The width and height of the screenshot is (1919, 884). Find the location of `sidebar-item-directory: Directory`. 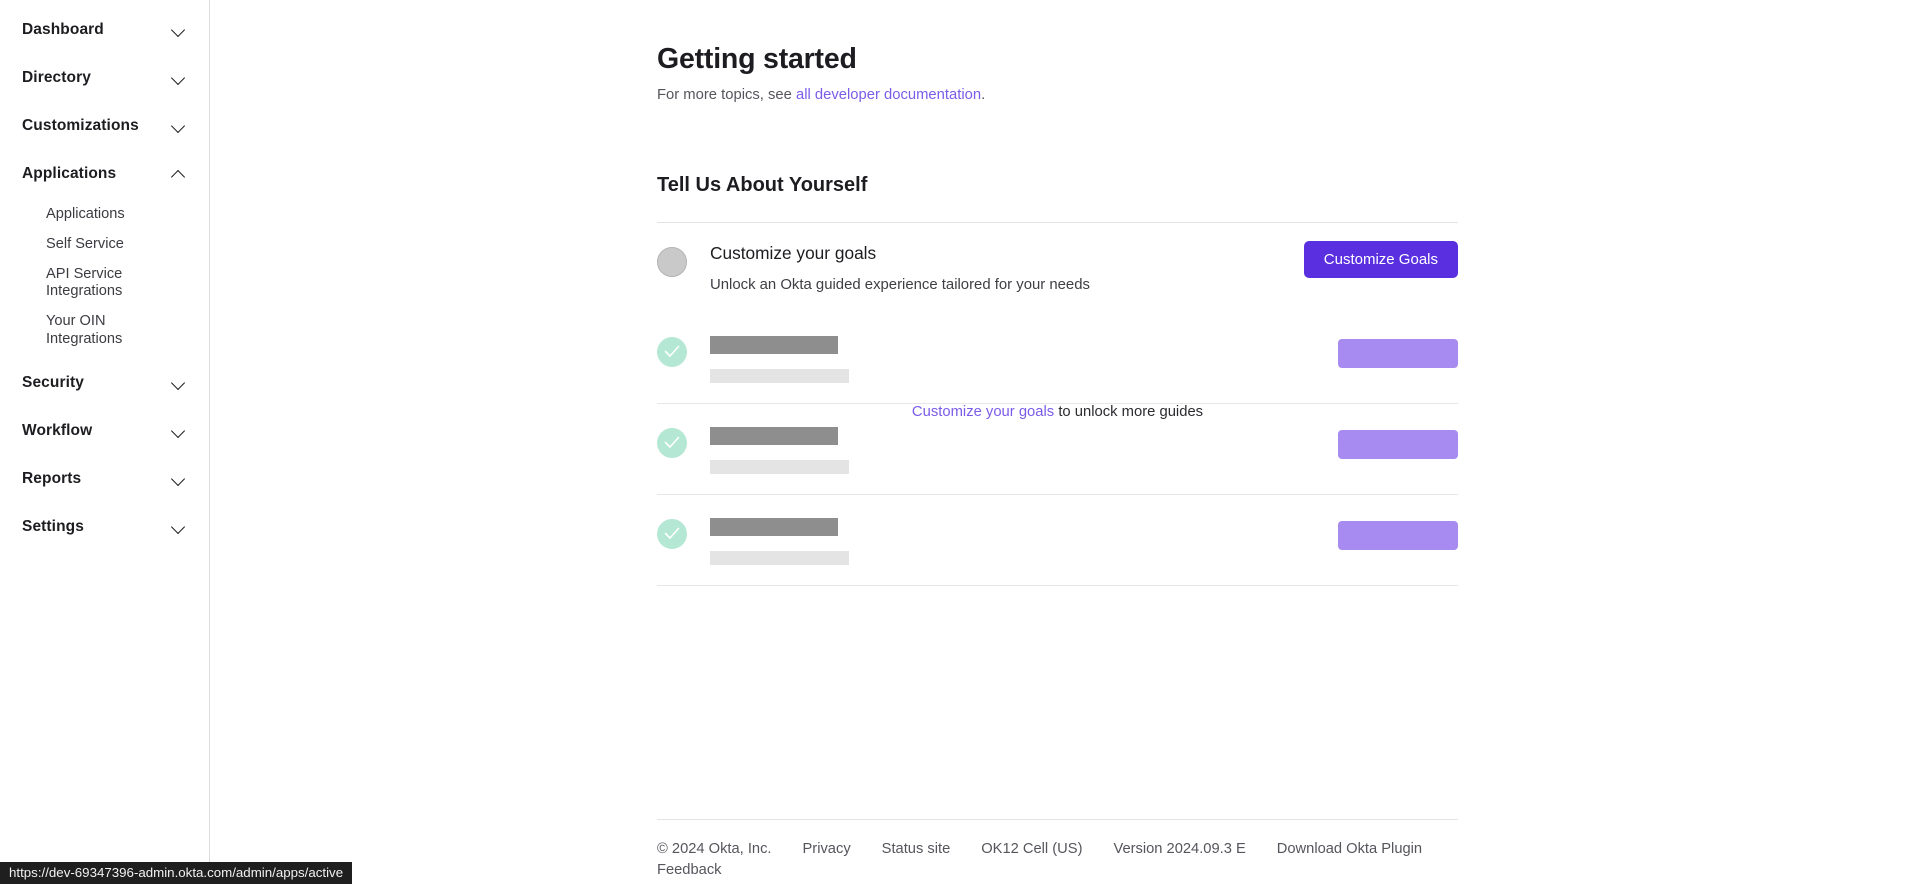

sidebar-item-directory: Directory is located at coordinates (104, 78).